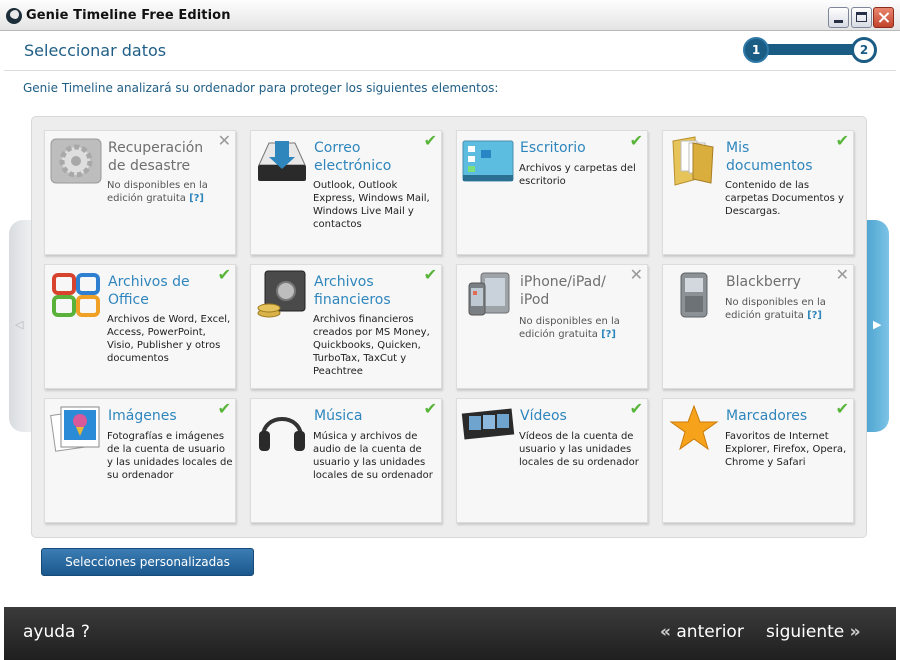  What do you see at coordinates (76, 161) in the screenshot?
I see `gear-icon` at bounding box center [76, 161].